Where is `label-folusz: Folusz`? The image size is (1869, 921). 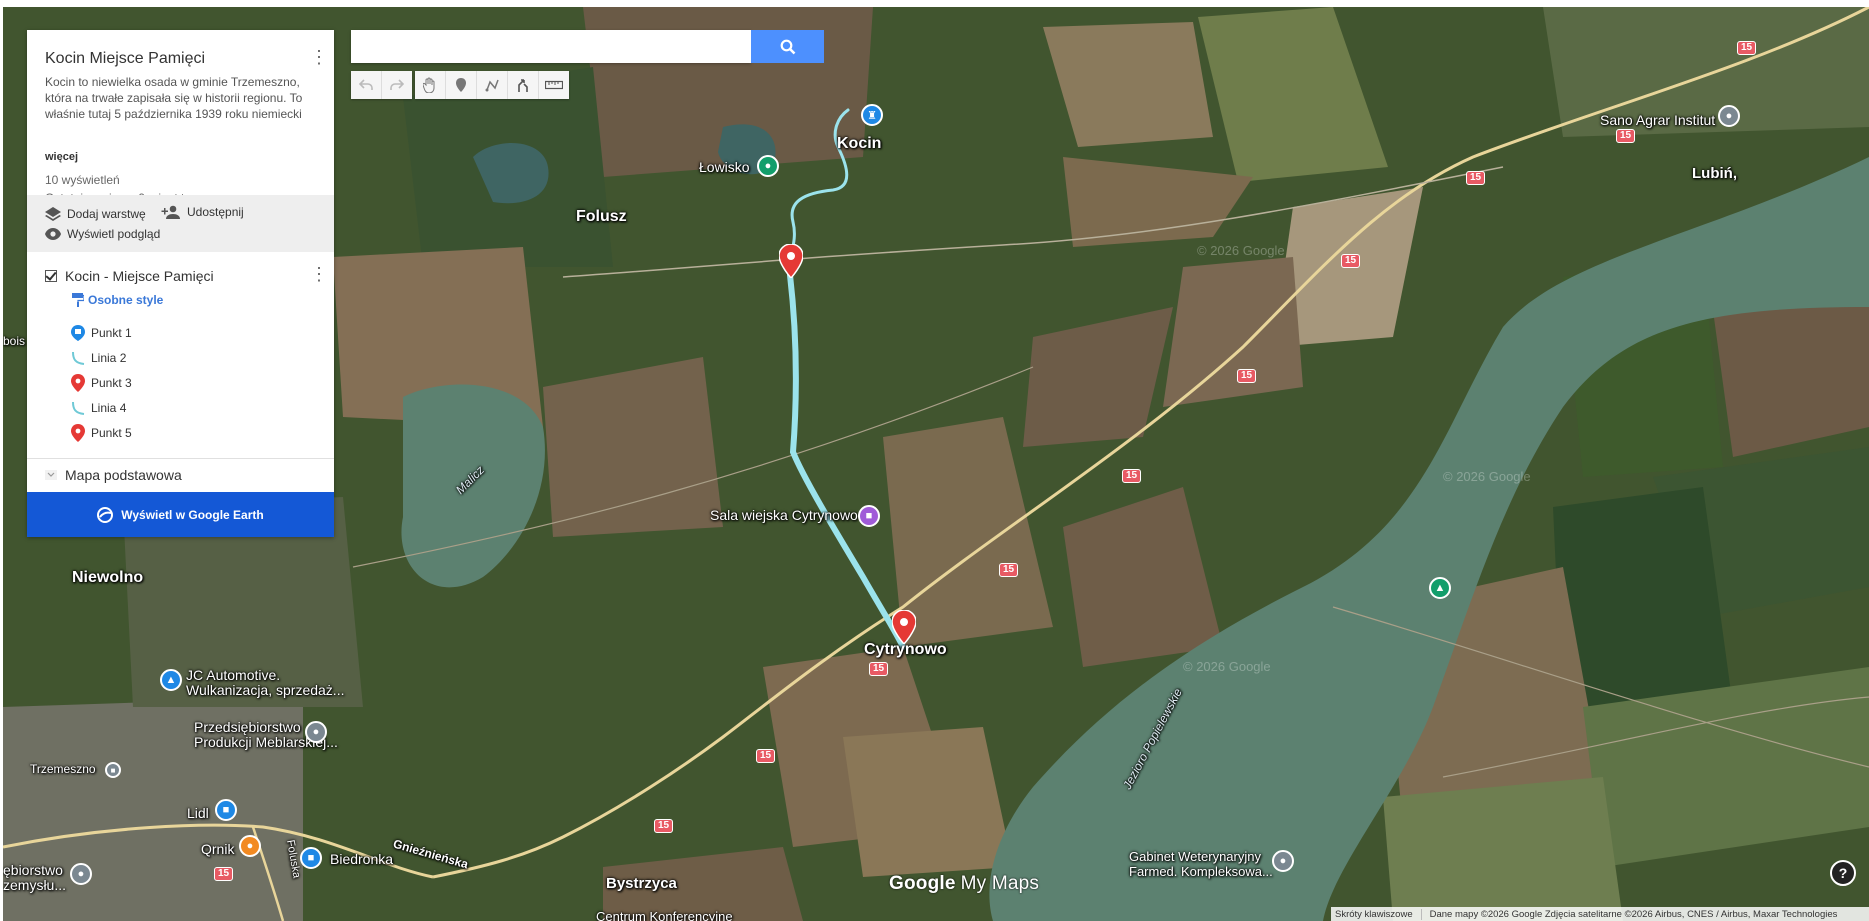
label-folusz: Folusz is located at coordinates (601, 216).